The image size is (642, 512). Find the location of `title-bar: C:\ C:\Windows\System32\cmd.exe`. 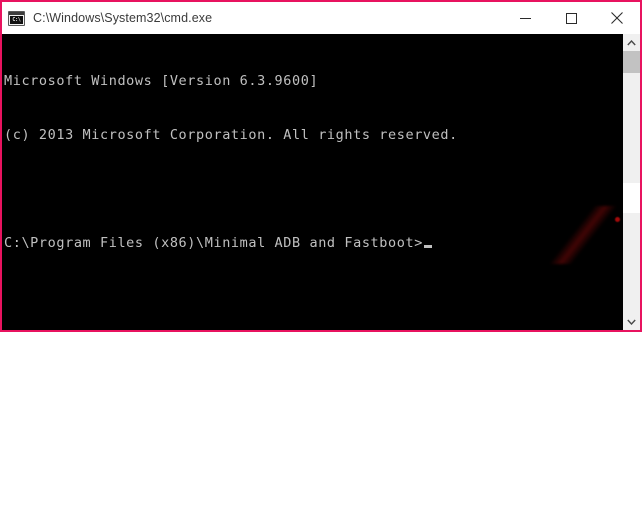

title-bar: C:\ C:\Windows\System32\cmd.exe is located at coordinates (321, 18).